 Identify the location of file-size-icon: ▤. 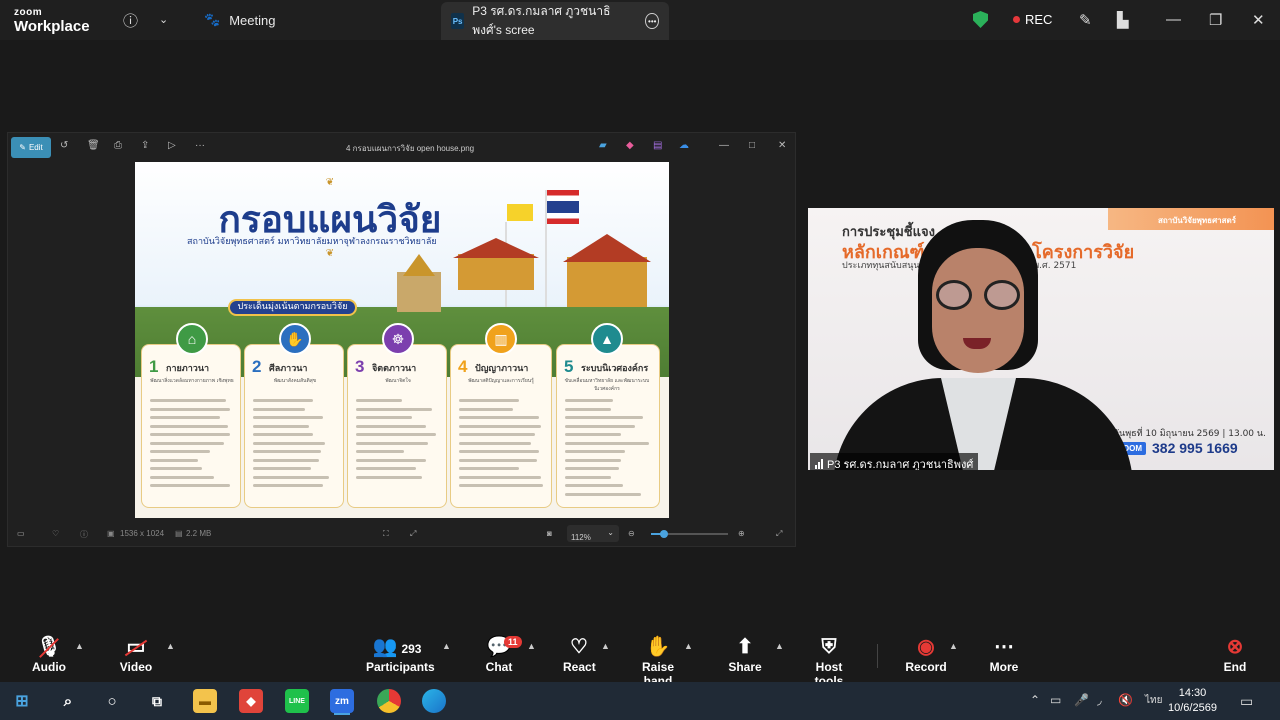
(179, 533).